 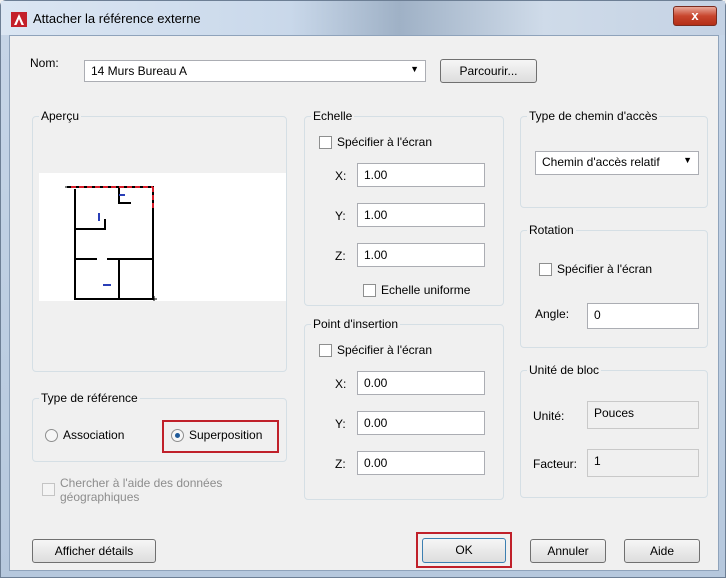 What do you see at coordinates (94, 435) in the screenshot?
I see `association-label: Association` at bounding box center [94, 435].